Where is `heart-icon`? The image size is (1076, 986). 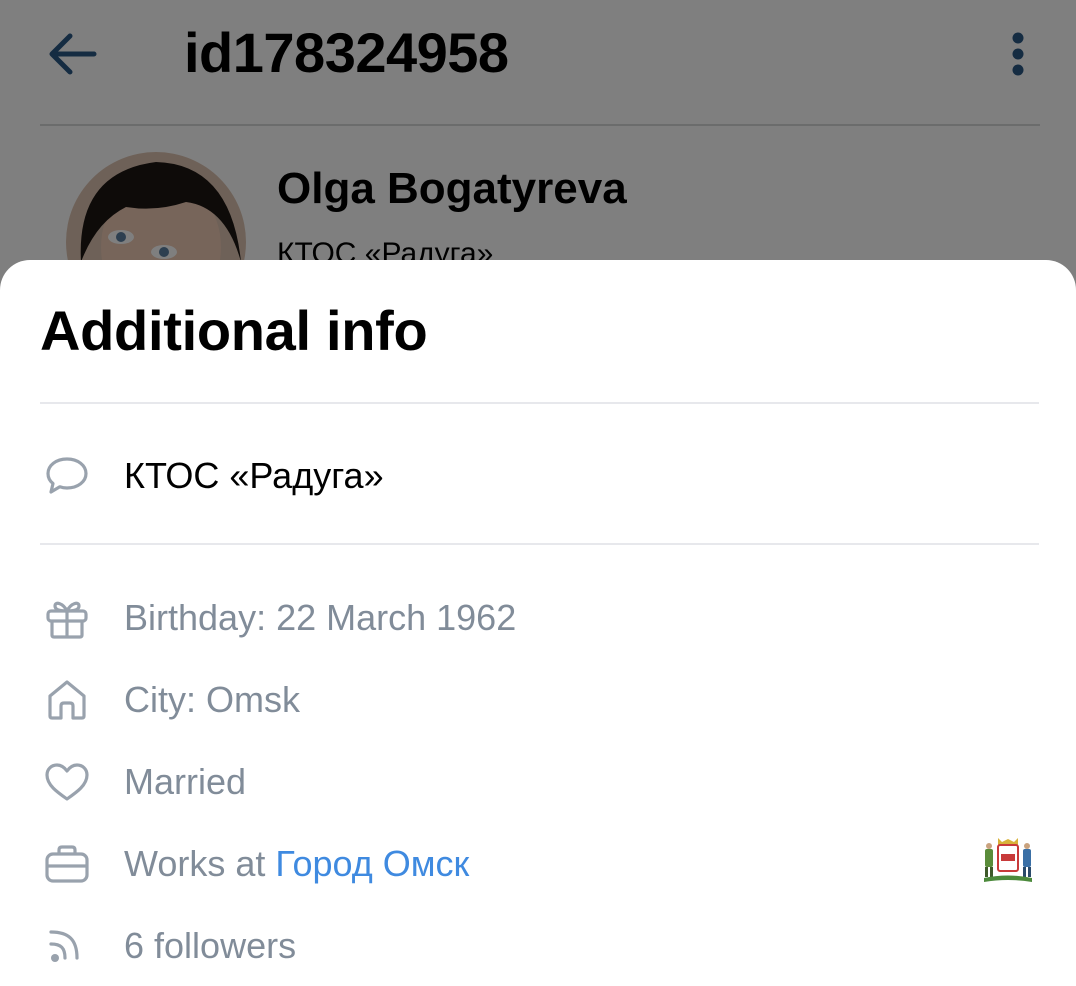 heart-icon is located at coordinates (67, 782).